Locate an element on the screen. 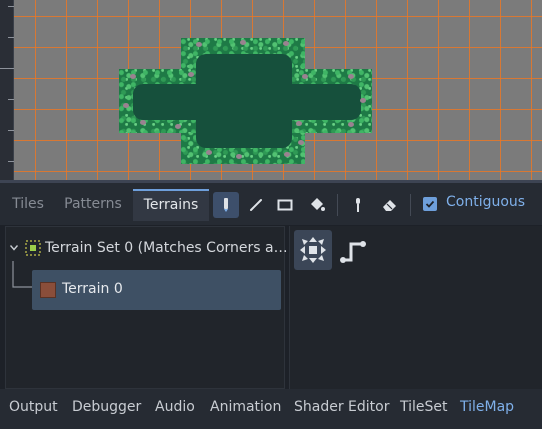  tilemap-toolbar: Tiles Patterns Terrains Contiguous is located at coordinates (271, 204).